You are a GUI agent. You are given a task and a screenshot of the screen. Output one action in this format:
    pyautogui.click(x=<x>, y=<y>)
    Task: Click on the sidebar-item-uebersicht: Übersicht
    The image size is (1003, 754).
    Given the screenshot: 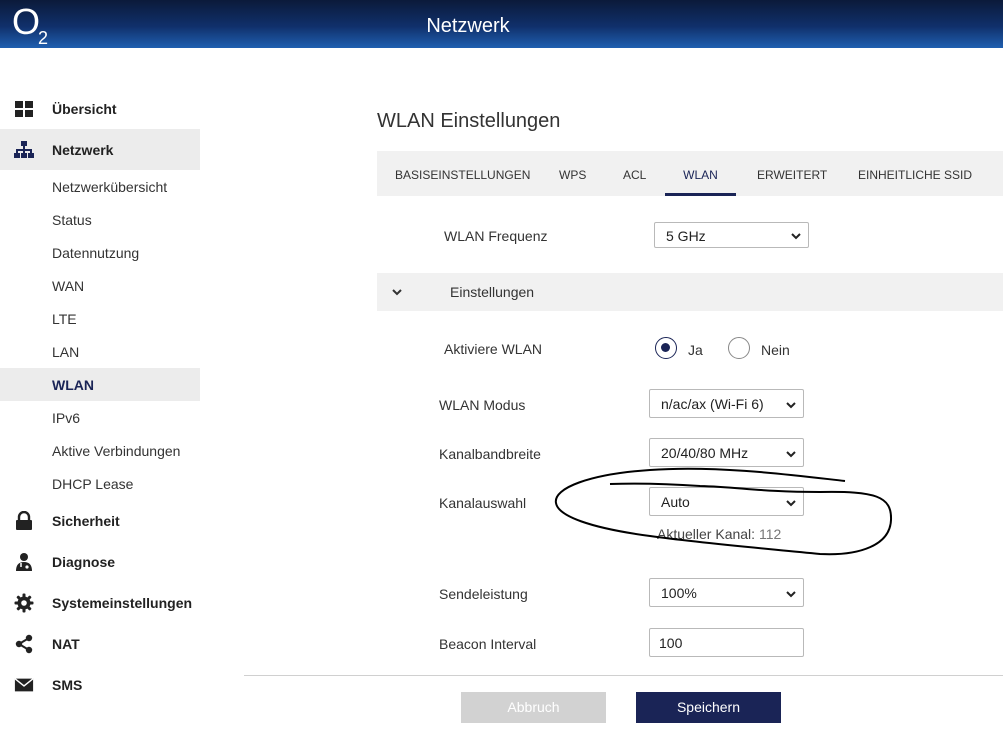 What is the action you would take?
    pyautogui.click(x=100, y=108)
    